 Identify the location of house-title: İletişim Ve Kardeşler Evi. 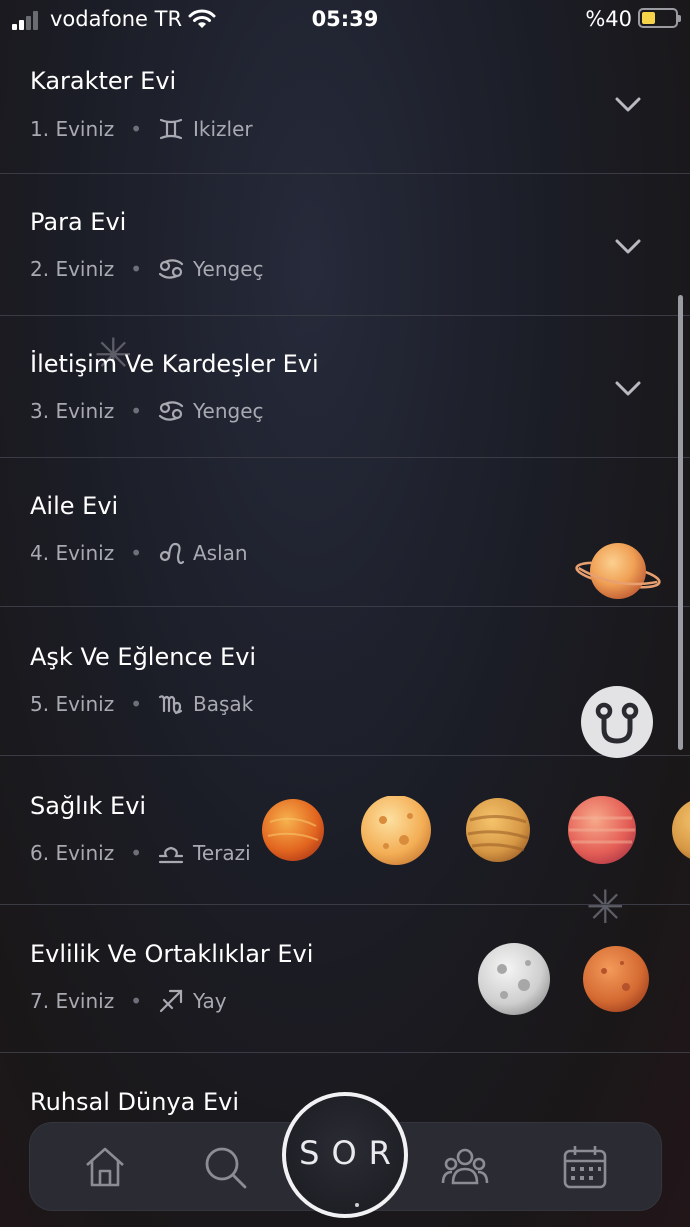
(174, 364).